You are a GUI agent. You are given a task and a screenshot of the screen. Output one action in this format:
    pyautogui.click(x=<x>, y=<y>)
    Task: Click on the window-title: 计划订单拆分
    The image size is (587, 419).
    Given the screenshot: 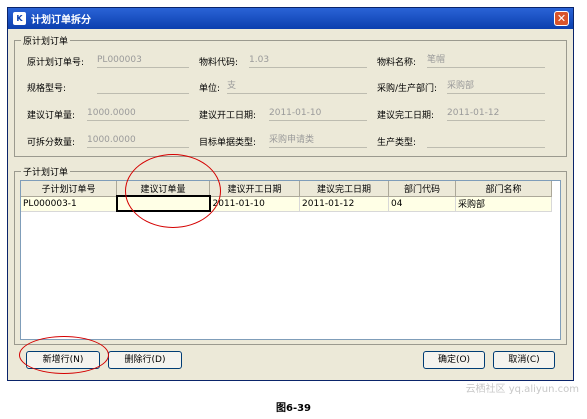 What is the action you would take?
    pyautogui.click(x=61, y=20)
    